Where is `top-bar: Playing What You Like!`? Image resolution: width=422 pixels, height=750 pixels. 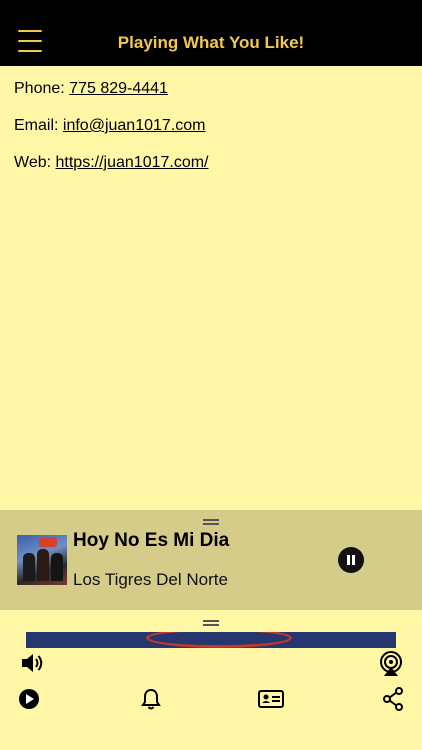
top-bar: Playing What You Like! is located at coordinates (211, 33).